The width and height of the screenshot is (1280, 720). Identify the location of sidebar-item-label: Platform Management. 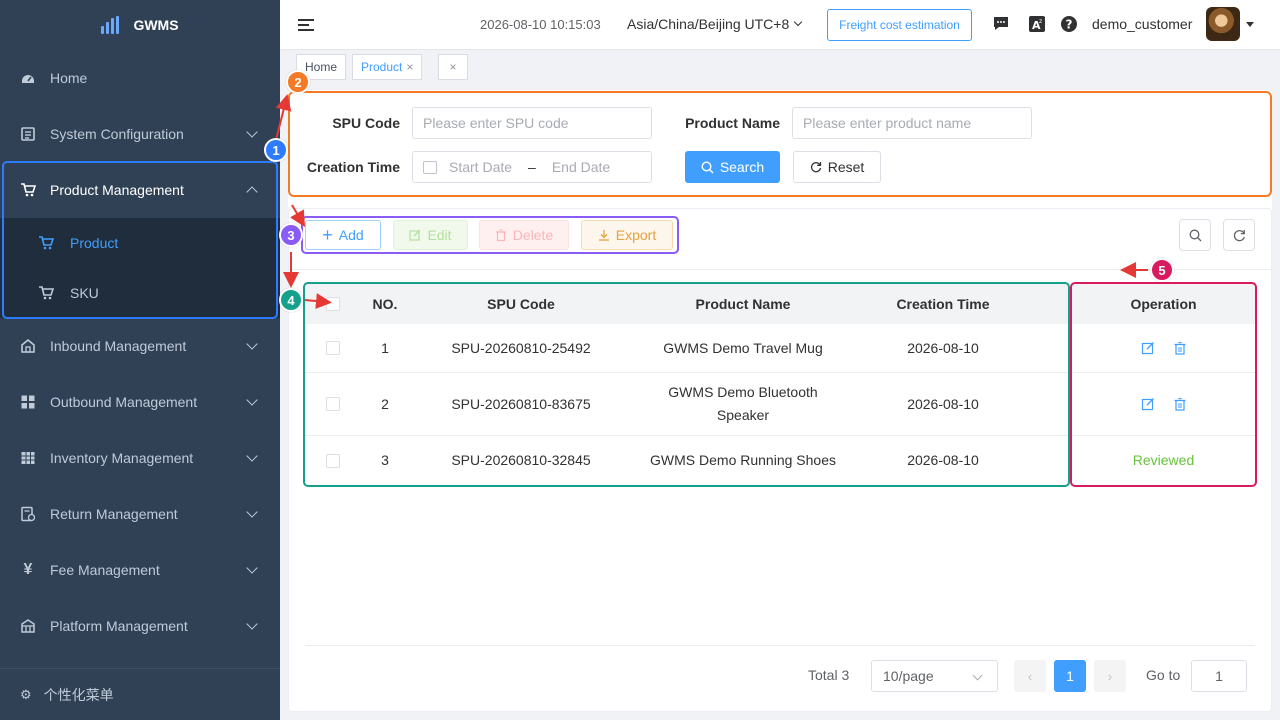
(119, 626).